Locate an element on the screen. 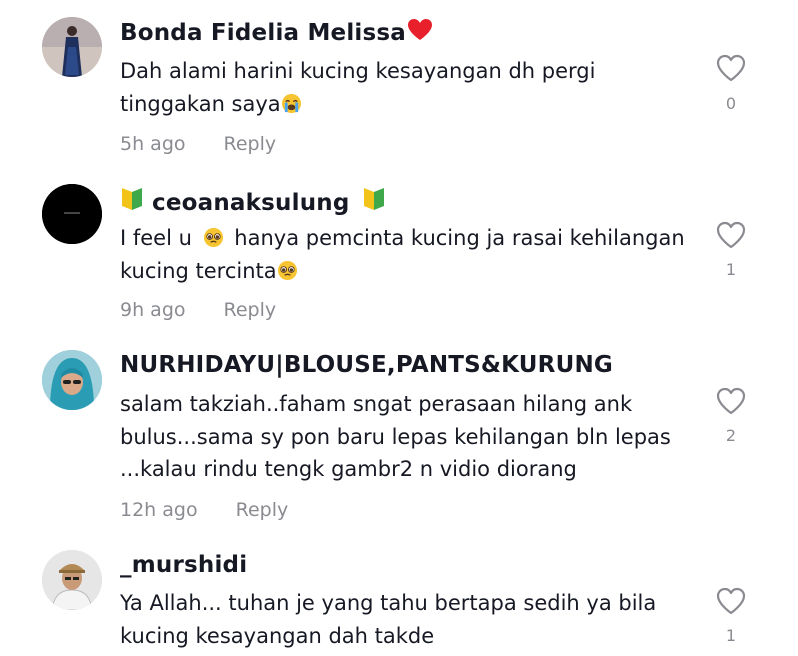 This screenshot has height=656, width=798. username-text: Bonda Fidelia Melissa is located at coordinates (263, 33).